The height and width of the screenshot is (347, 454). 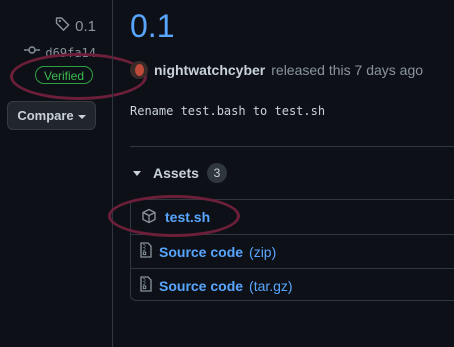 What do you see at coordinates (81, 116) in the screenshot?
I see `chevron-down-icon` at bounding box center [81, 116].